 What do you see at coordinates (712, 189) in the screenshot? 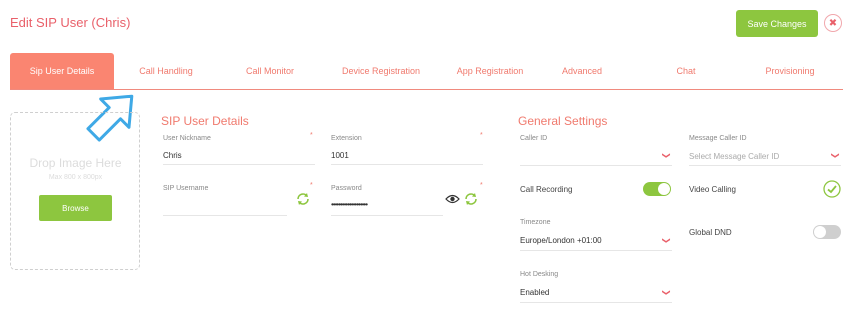
I see `video-calling-label: Video Calling` at bounding box center [712, 189].